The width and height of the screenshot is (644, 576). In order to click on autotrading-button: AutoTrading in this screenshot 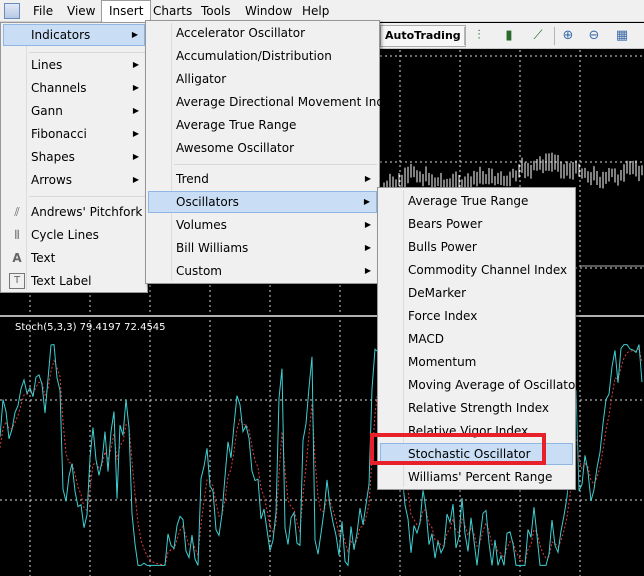, I will do `click(423, 36)`.